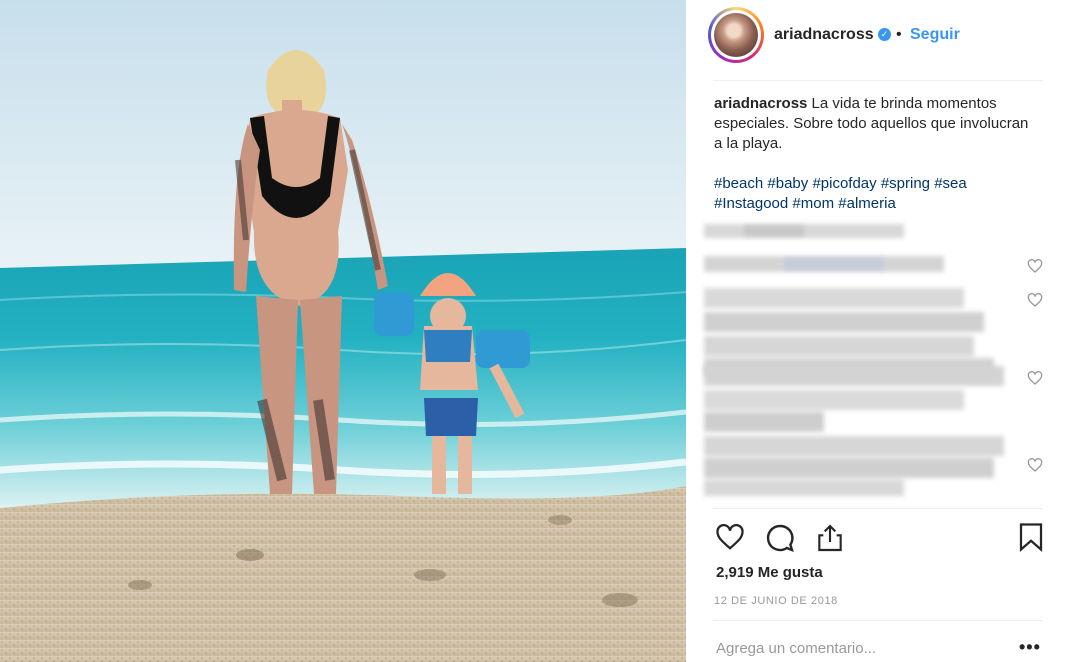 This screenshot has width=1068, height=662. What do you see at coordinates (738, 183) in the screenshot?
I see `hashtag-link: #beach` at bounding box center [738, 183].